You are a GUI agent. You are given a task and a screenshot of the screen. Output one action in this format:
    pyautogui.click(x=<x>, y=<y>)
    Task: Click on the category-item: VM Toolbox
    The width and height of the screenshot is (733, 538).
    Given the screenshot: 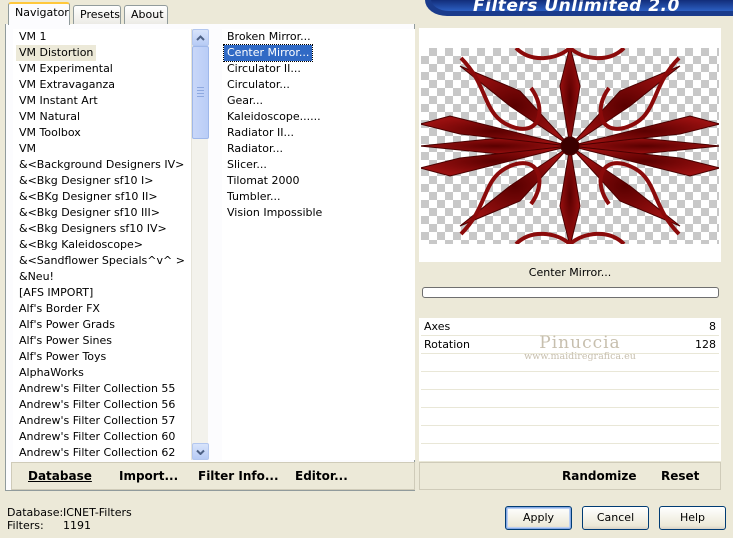 What is the action you would take?
    pyautogui.click(x=103, y=133)
    